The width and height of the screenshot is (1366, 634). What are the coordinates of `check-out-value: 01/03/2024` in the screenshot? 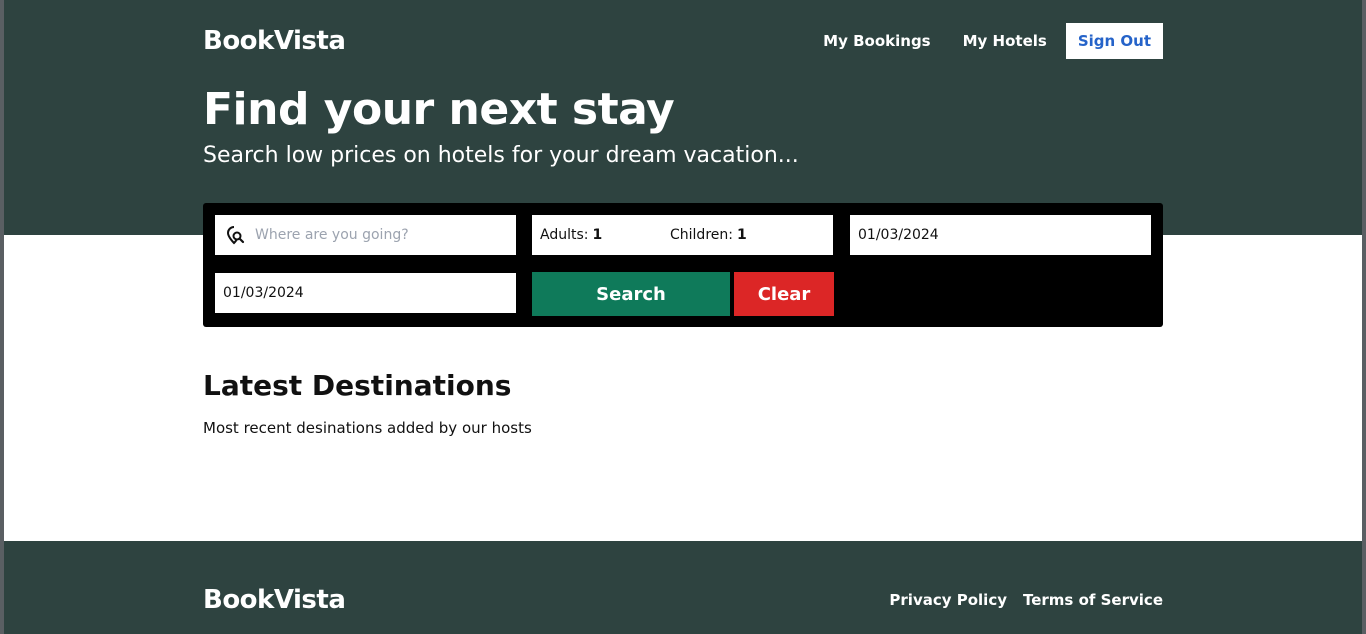 It's located at (263, 293).